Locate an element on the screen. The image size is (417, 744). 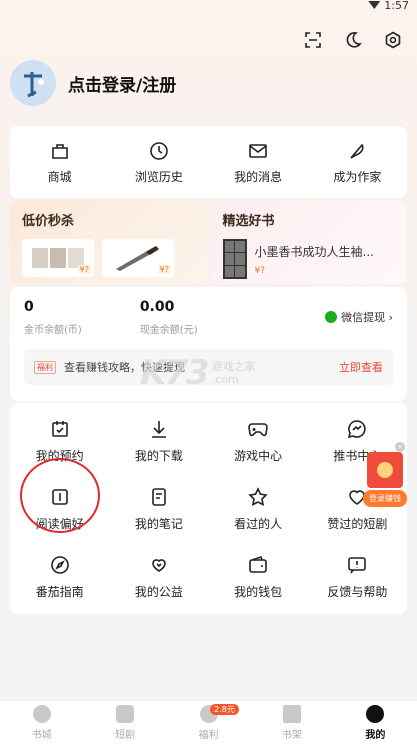
feature-my-wallet: 我的钱包 is located at coordinates (258, 583).